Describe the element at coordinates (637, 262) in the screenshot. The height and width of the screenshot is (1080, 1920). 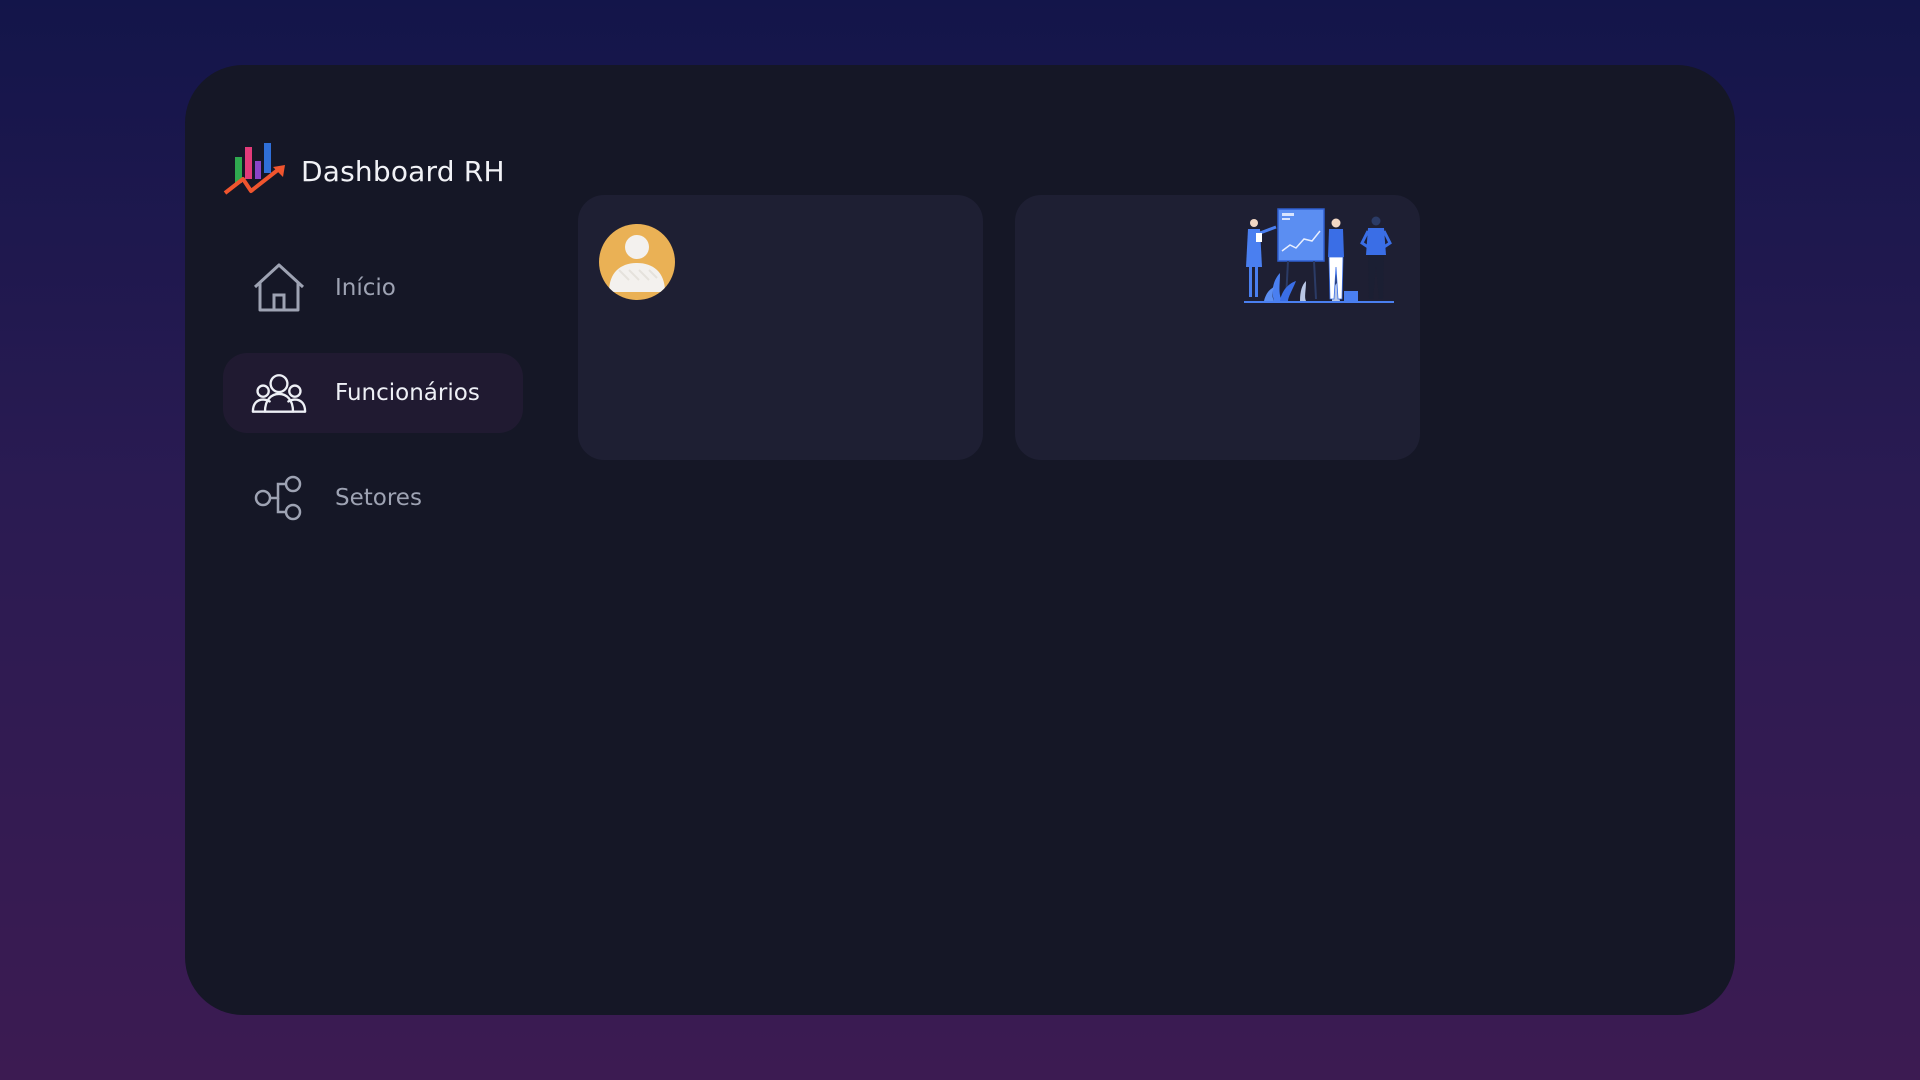
I see `user-avatar-icon` at that location.